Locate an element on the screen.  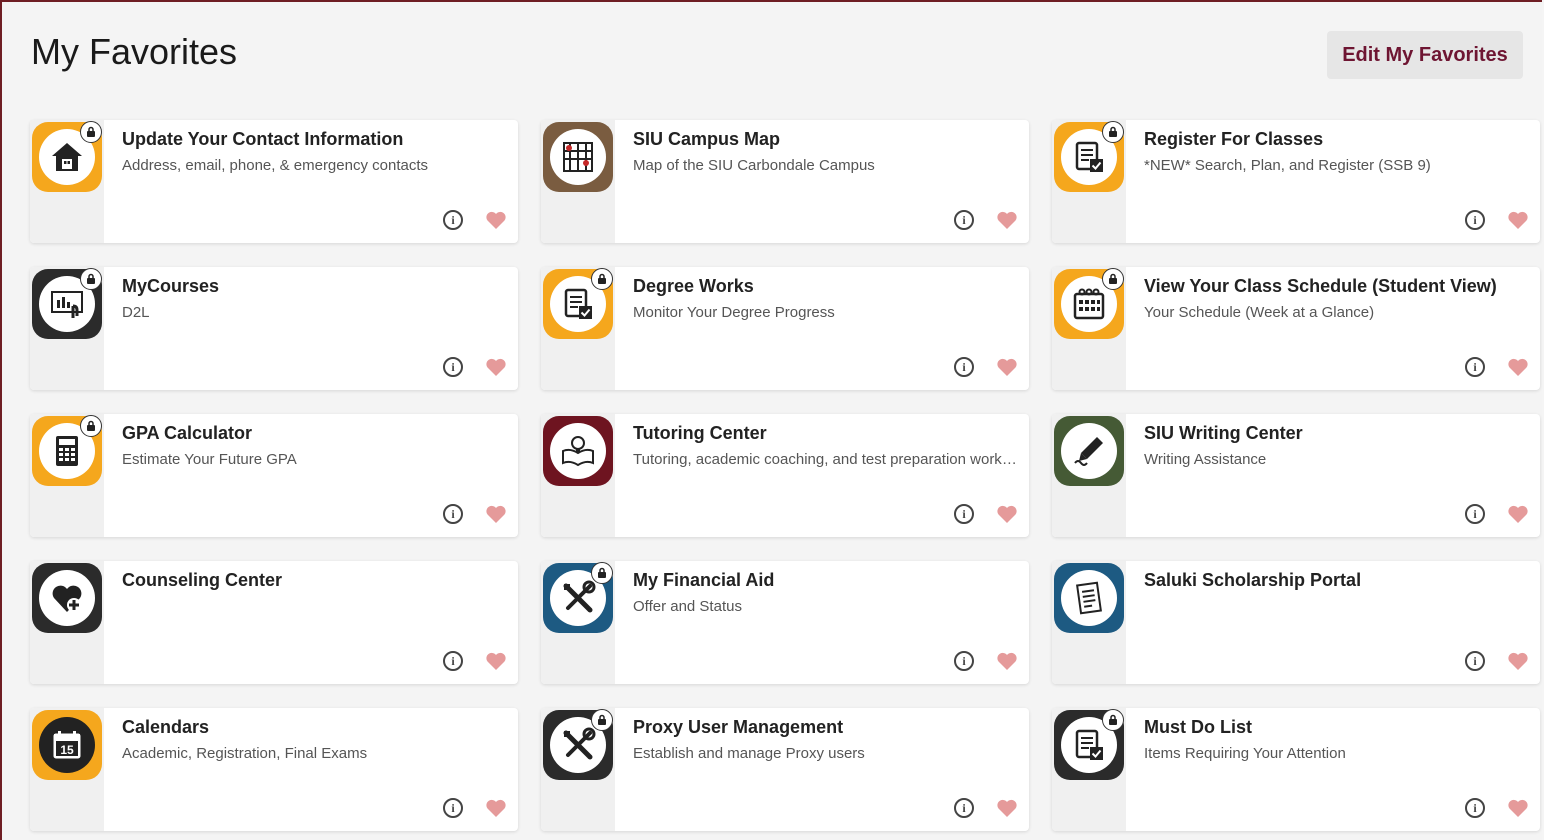
favorite-title: Degree Works is located at coordinates (693, 286).